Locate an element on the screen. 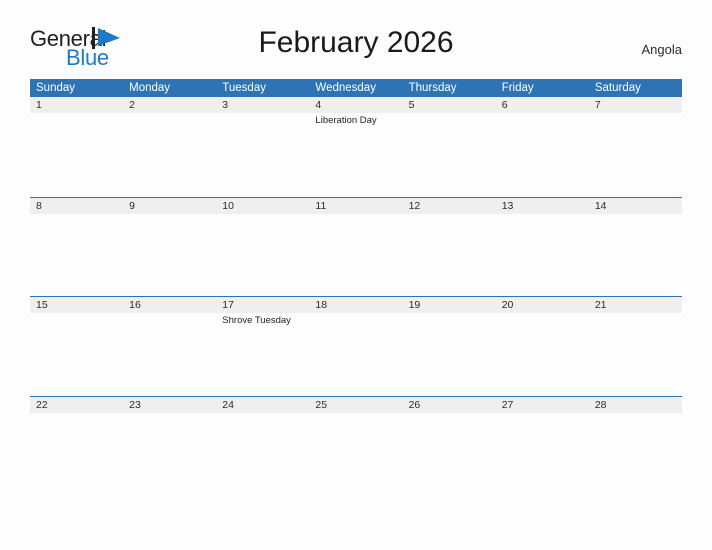 This screenshot has height=550, width=712. day-number-band: 15 16 17 18 19 20 21 is located at coordinates (356, 305).